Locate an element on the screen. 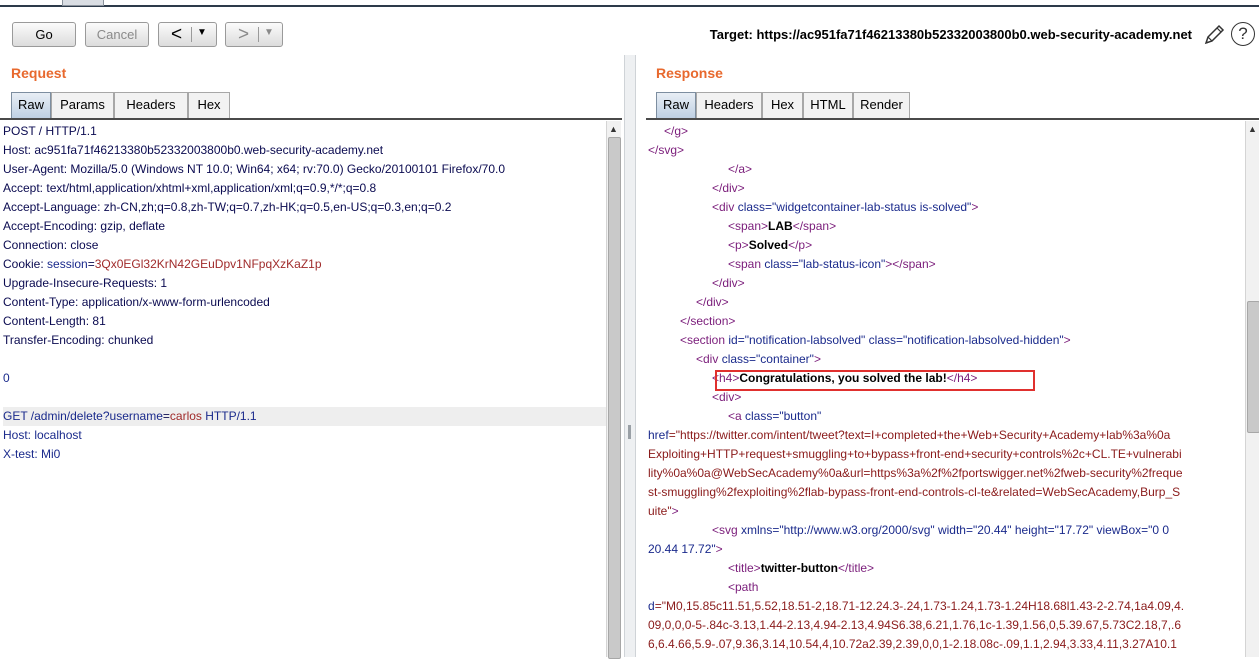 This screenshot has height=659, width=1259. request-scrollbar: ▲ is located at coordinates (613, 390).